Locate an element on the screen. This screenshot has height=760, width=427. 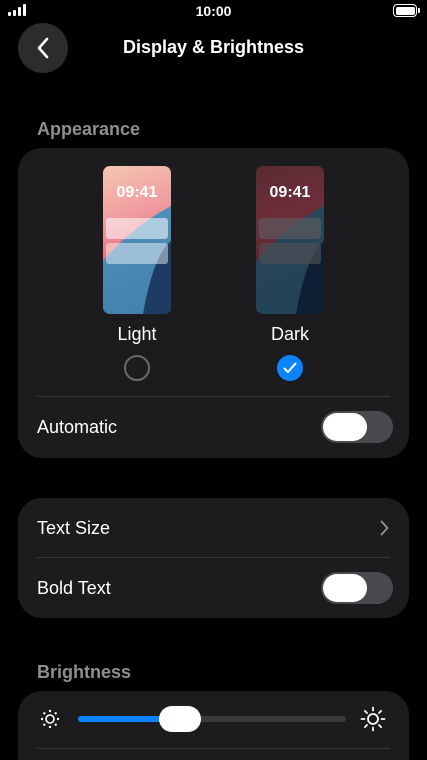
appearance-section-label: Appearance is located at coordinates (89, 129).